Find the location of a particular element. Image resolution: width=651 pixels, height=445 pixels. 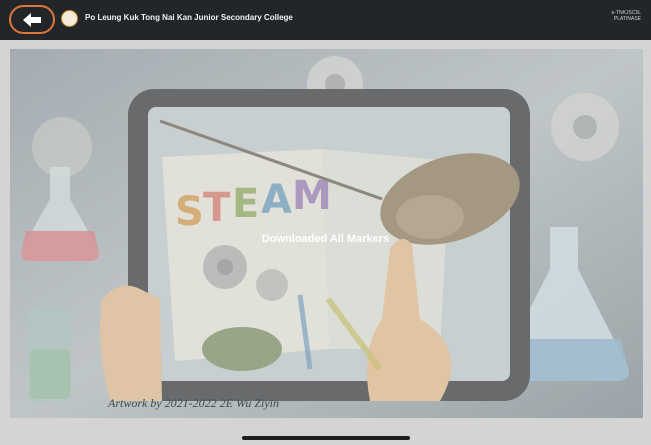

artwork-credit: Artwork by 2021-2022 2E Wu Ziyin is located at coordinates (193, 403).